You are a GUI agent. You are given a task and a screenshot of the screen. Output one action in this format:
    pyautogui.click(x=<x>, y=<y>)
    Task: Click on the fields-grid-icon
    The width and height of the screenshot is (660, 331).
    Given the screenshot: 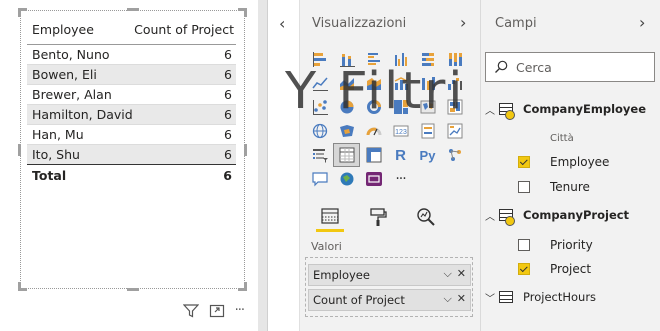 What is the action you would take?
    pyautogui.click(x=330, y=215)
    